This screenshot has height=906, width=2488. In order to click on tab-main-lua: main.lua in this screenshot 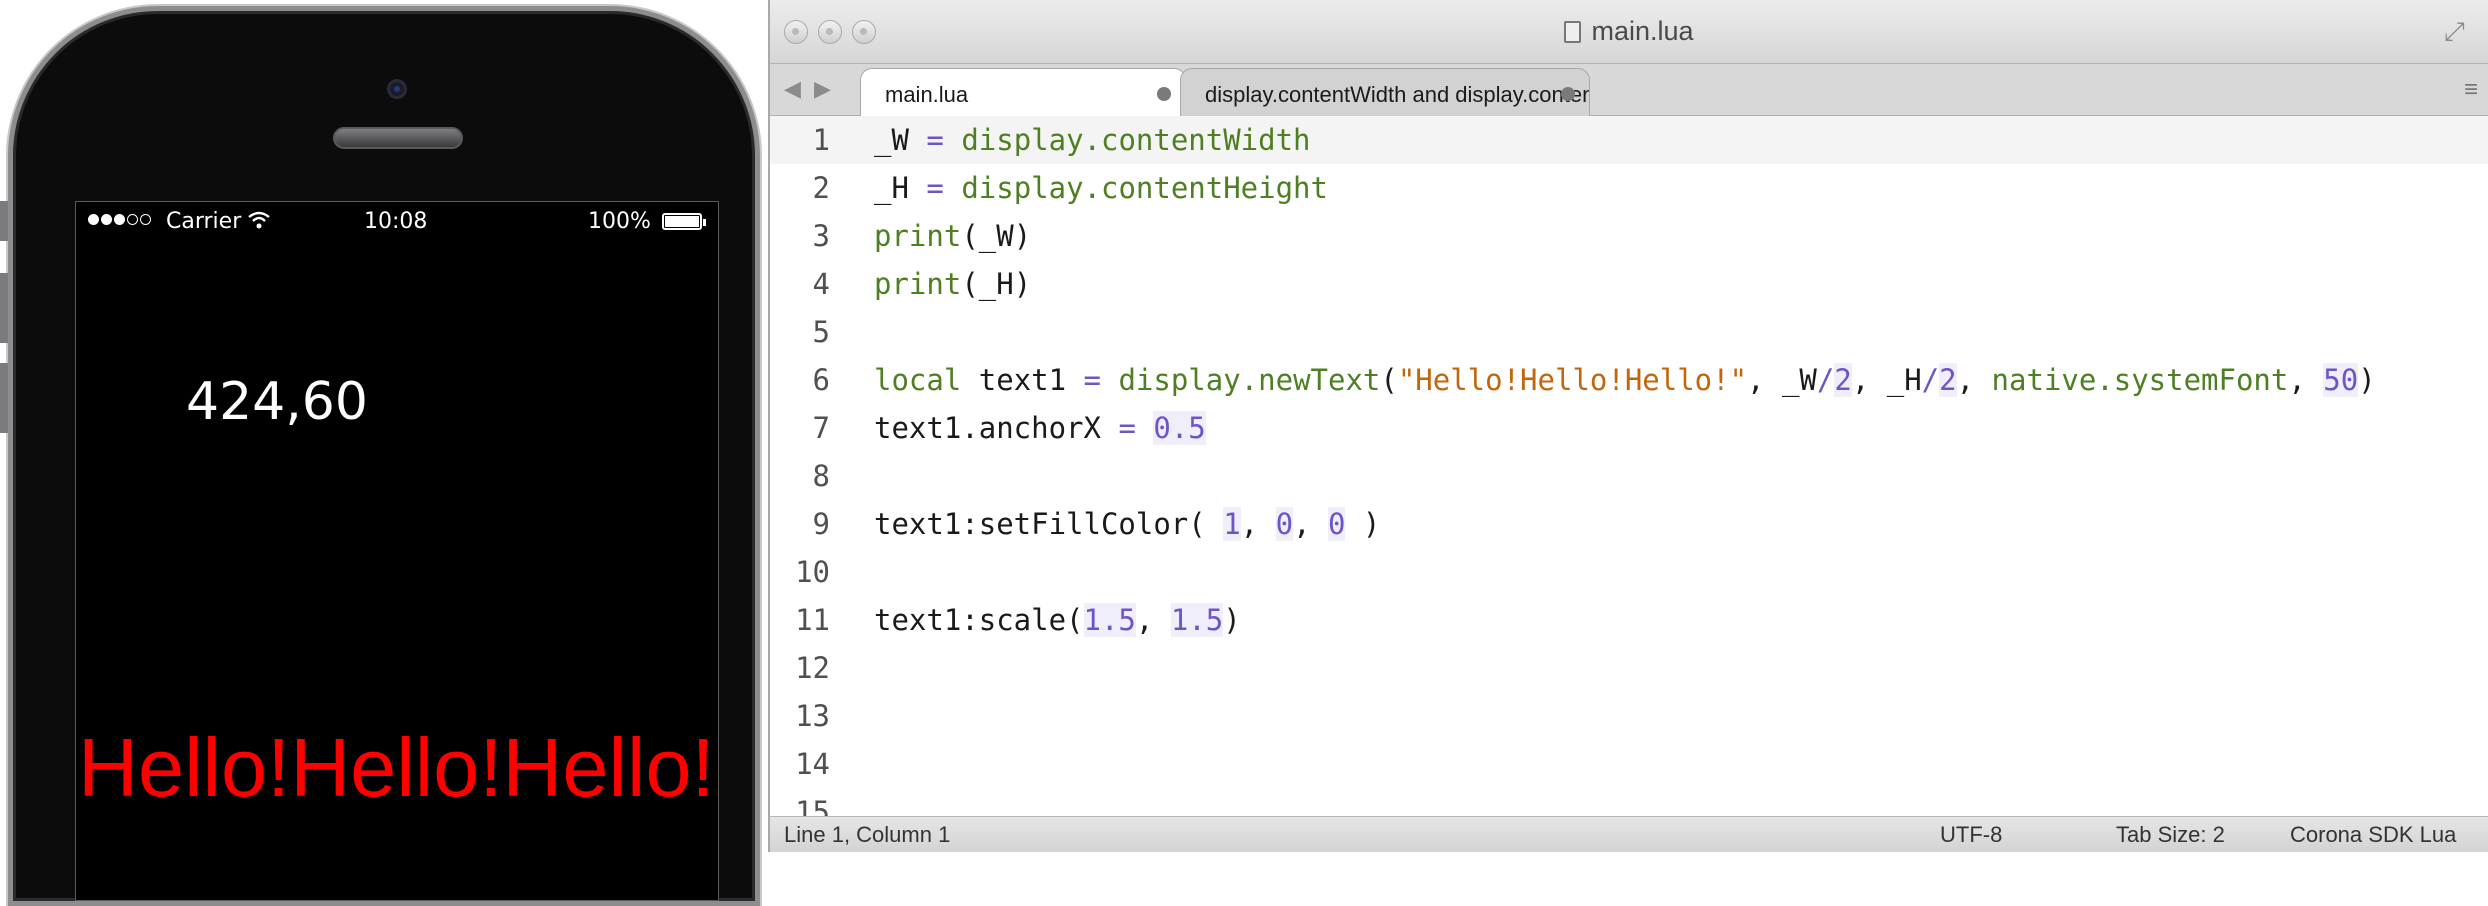, I will do `click(1023, 92)`.